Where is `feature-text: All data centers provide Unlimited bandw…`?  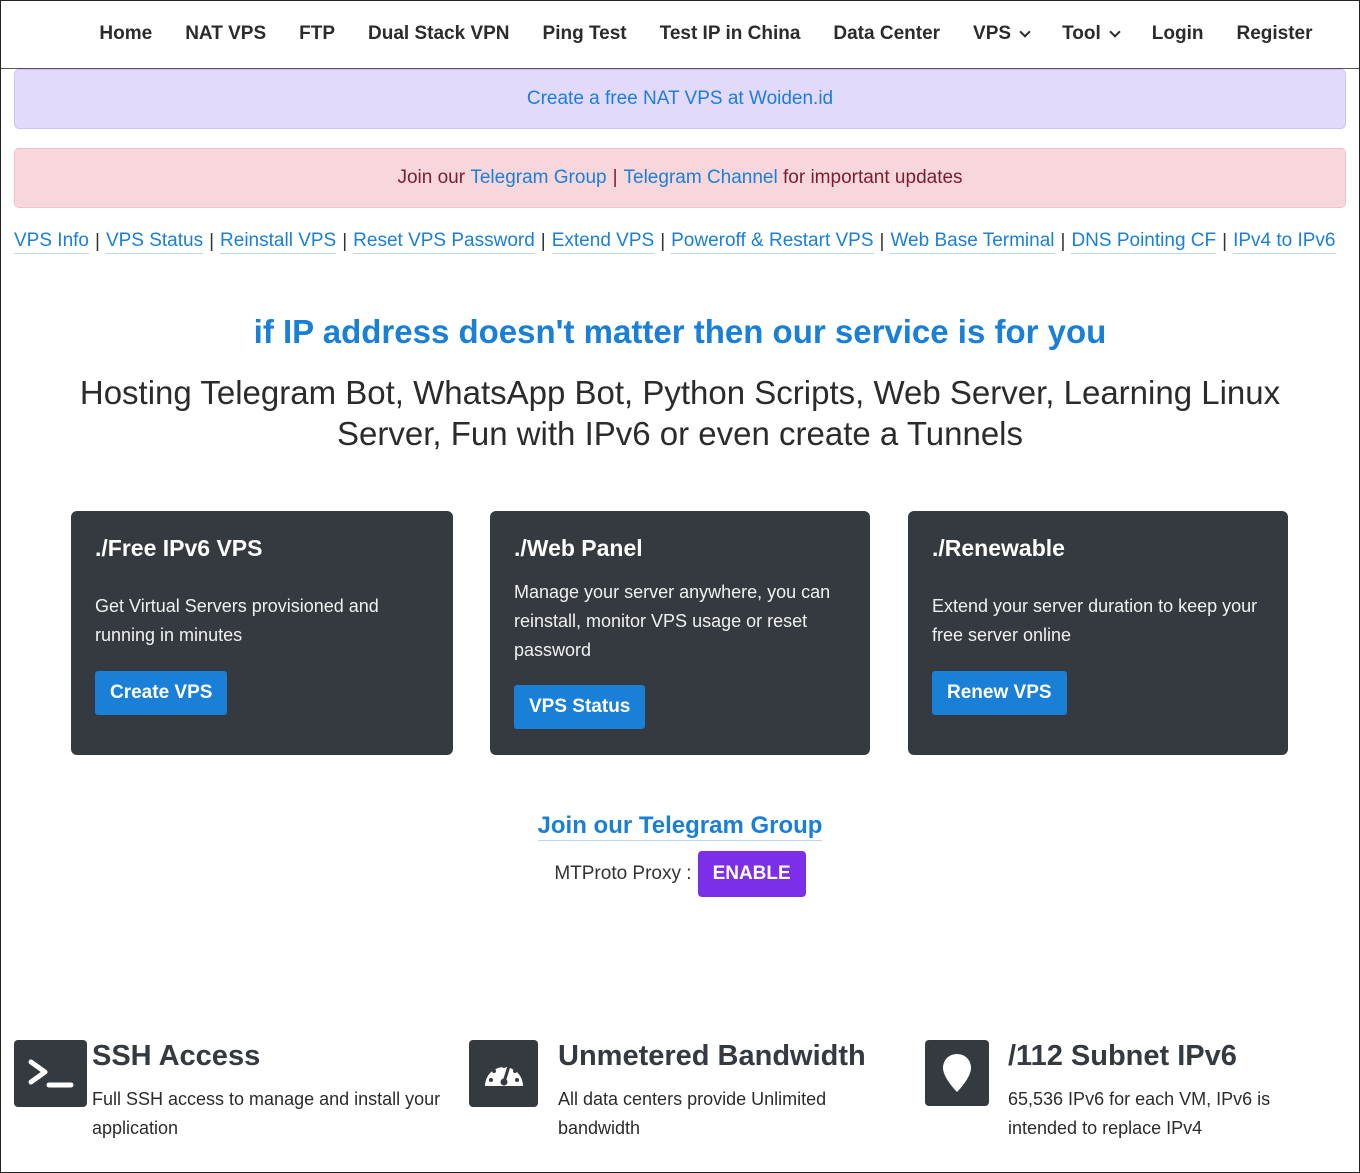
feature-text: All data centers provide Unlimited bandw… is located at coordinates (692, 1113).